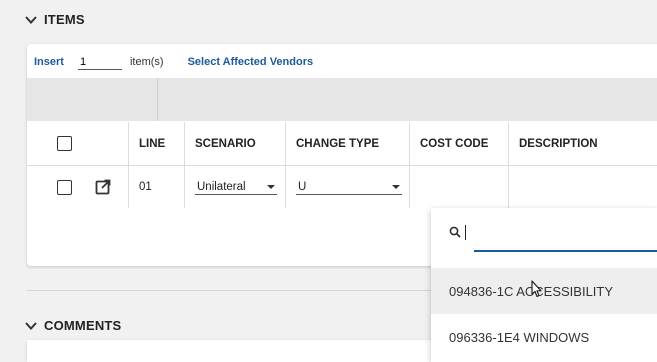 This screenshot has width=657, height=362. Describe the element at coordinates (229, 351) in the screenshot. I see `comments-card` at that location.